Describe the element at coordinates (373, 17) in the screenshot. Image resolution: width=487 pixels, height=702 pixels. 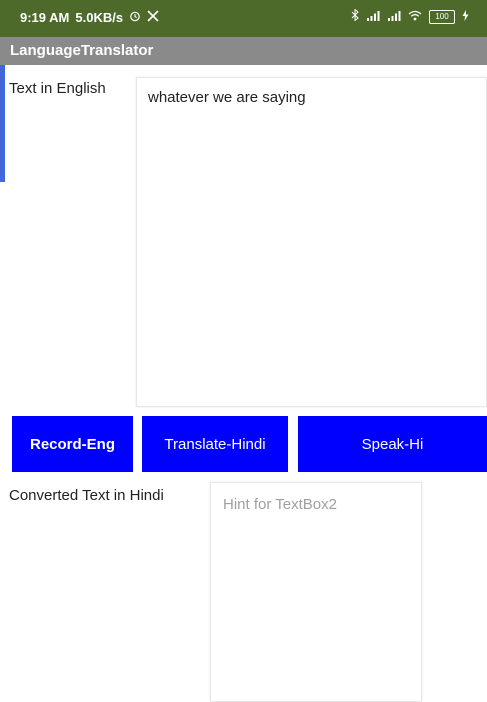
I see `signal-icon` at that location.